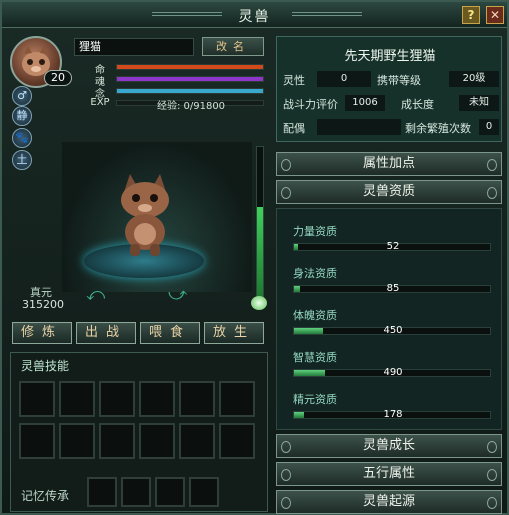  I want to click on mind-bar: 念, so click(177, 93).